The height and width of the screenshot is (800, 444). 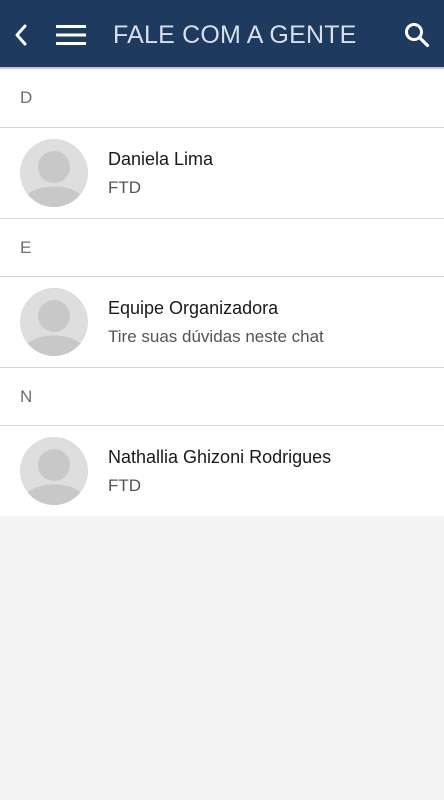 I want to click on app-bar: FALE COM A GENTE, so click(x=222, y=34).